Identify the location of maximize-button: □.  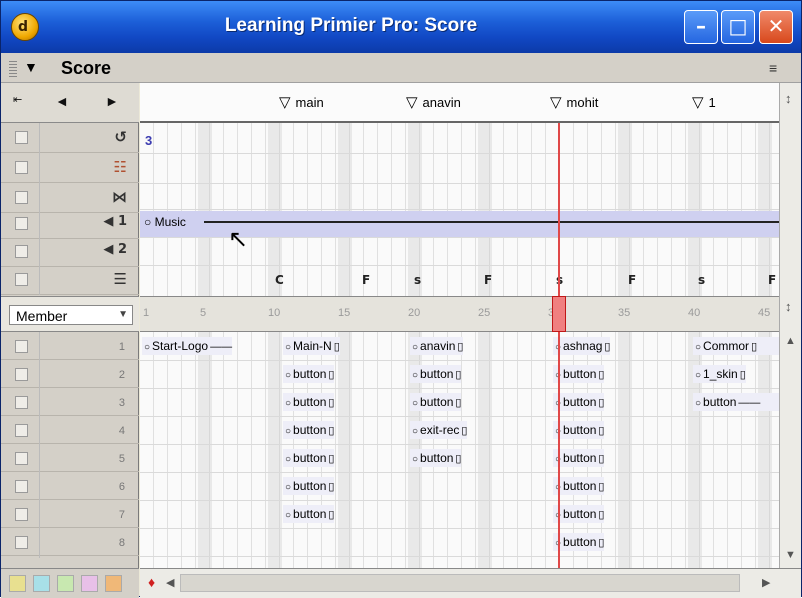
(738, 27).